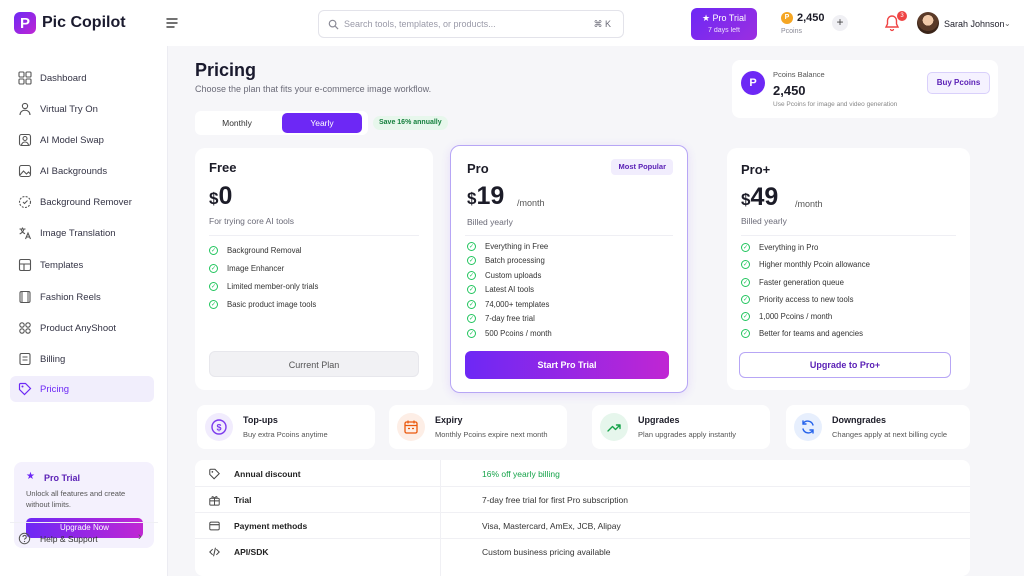 The height and width of the screenshot is (576, 1024). I want to click on sidebar-item-ai-model-swap: AI Model Swap, so click(82, 140).